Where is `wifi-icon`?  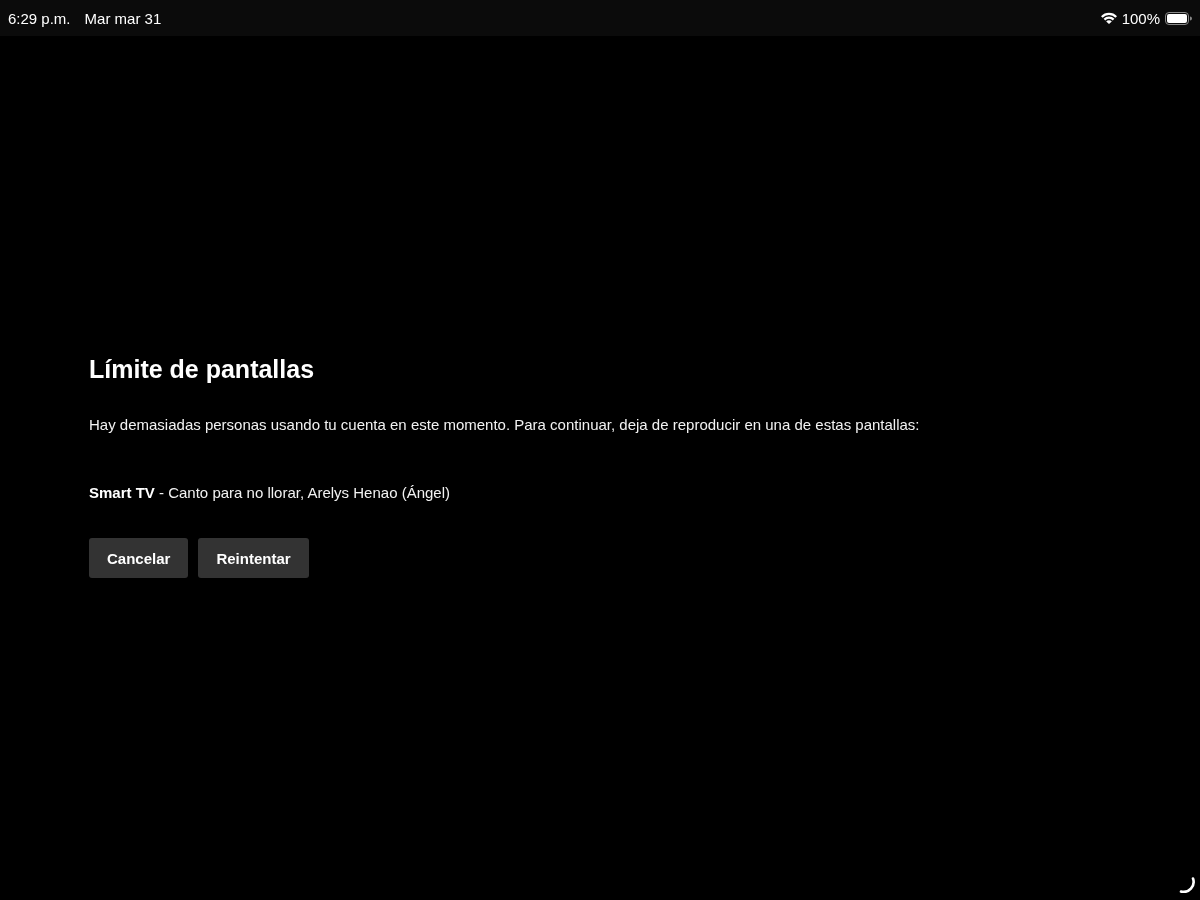 wifi-icon is located at coordinates (1108, 18).